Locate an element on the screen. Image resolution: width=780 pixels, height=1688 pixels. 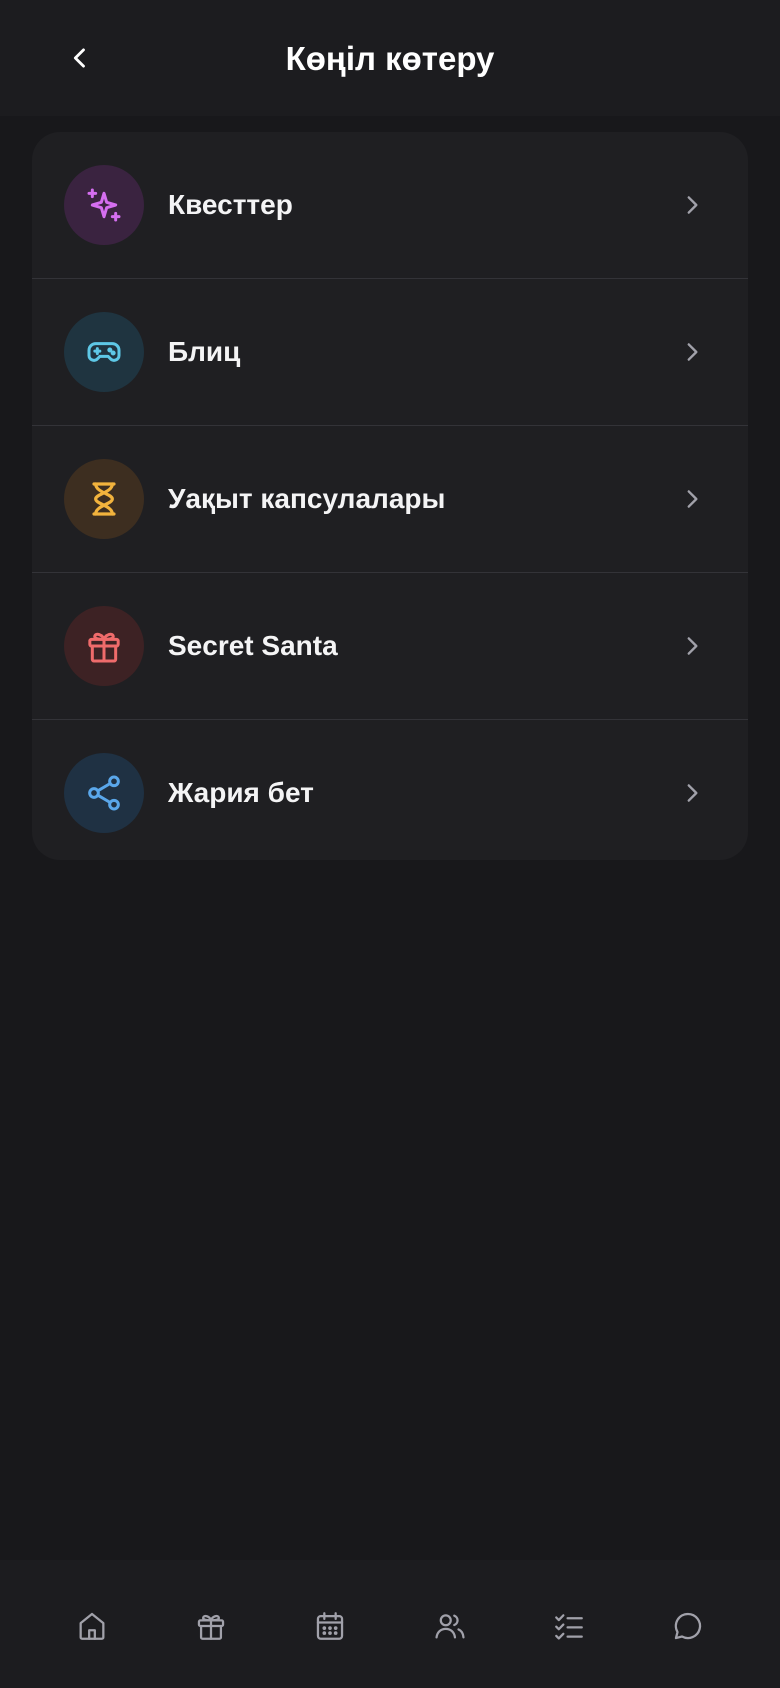
menu-item-secret-santa: Secret Santa is located at coordinates (390, 645).